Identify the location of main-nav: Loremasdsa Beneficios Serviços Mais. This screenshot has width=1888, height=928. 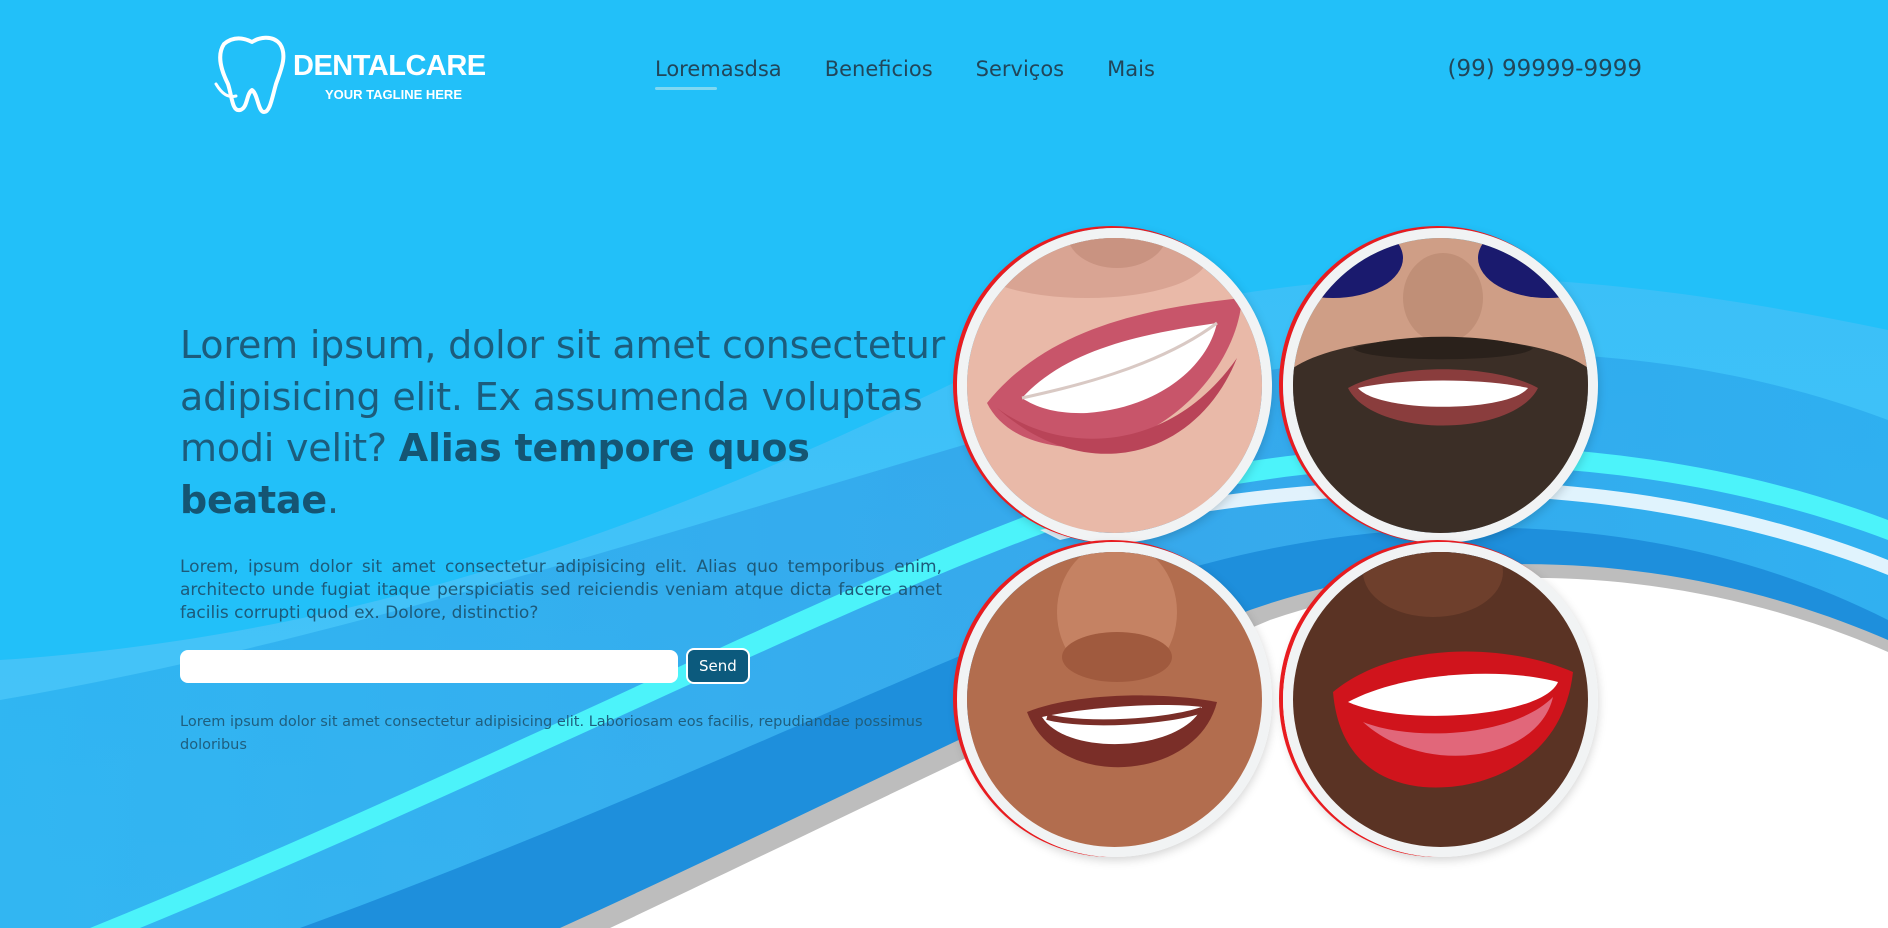
(926, 74).